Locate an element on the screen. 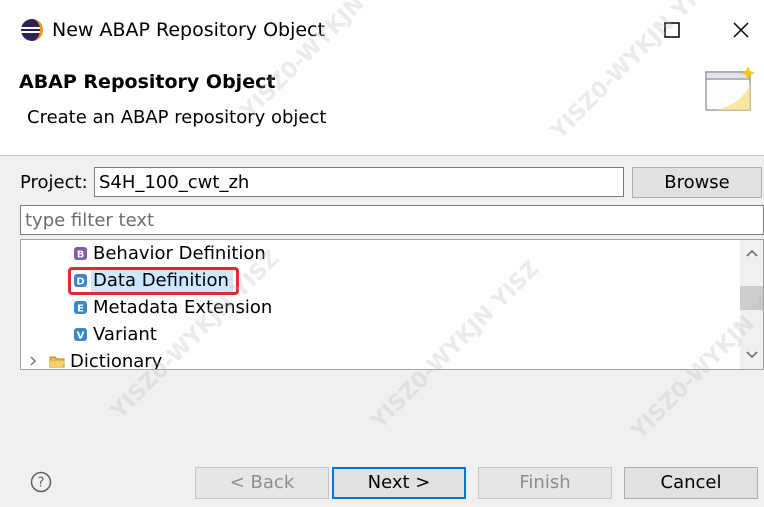  tree-item-metadata-extension: E Metadata Extension is located at coordinates (172, 307).